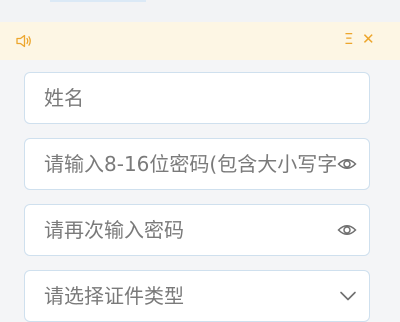 This screenshot has height=322, width=400. What do you see at coordinates (98, 1) in the screenshot?
I see `tab-underline` at bounding box center [98, 1].